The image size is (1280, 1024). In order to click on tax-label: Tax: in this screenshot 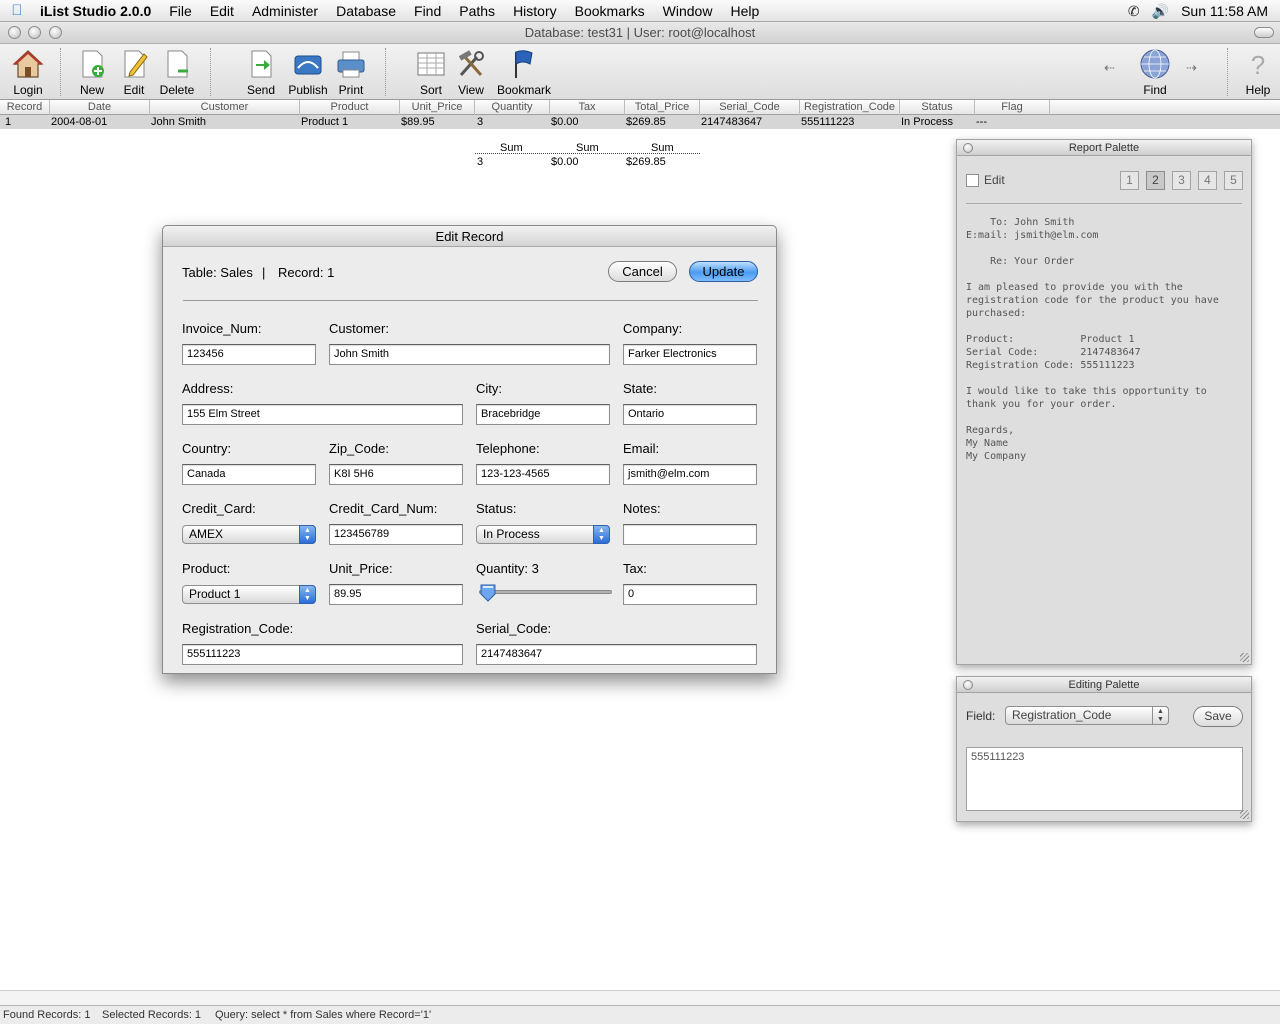, I will do `click(635, 568)`.